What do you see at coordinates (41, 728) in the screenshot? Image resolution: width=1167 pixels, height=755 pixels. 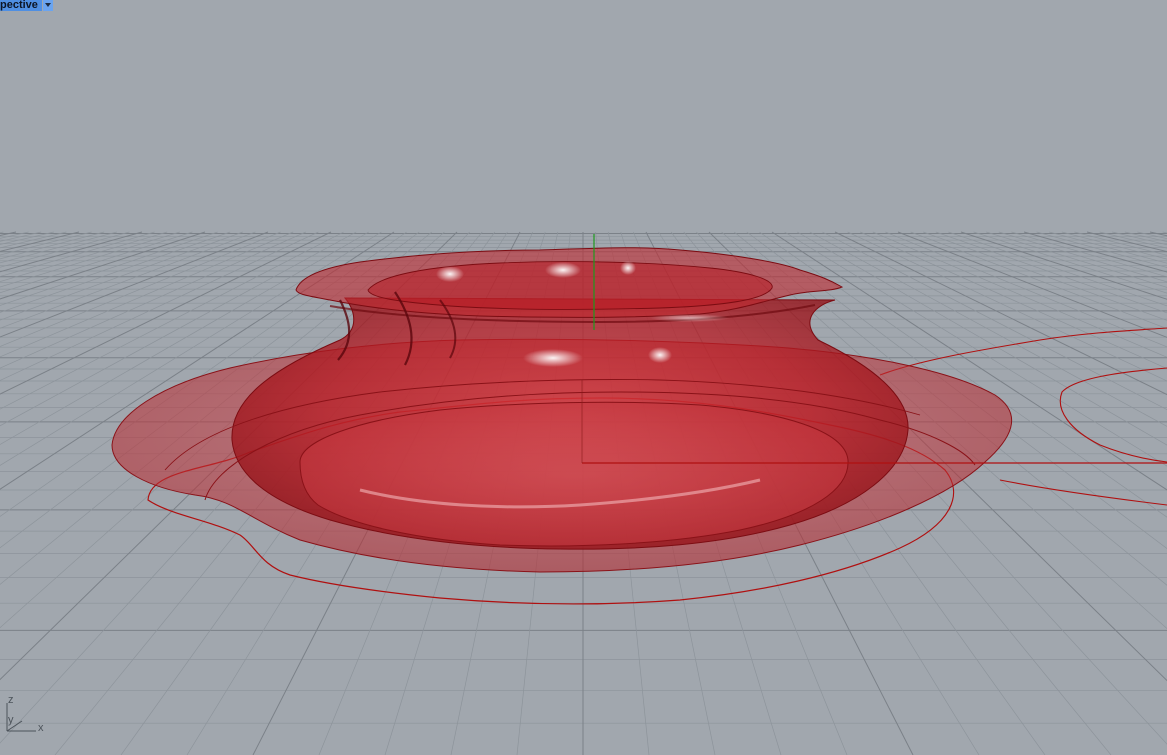 I see `x-axis-label: x` at bounding box center [41, 728].